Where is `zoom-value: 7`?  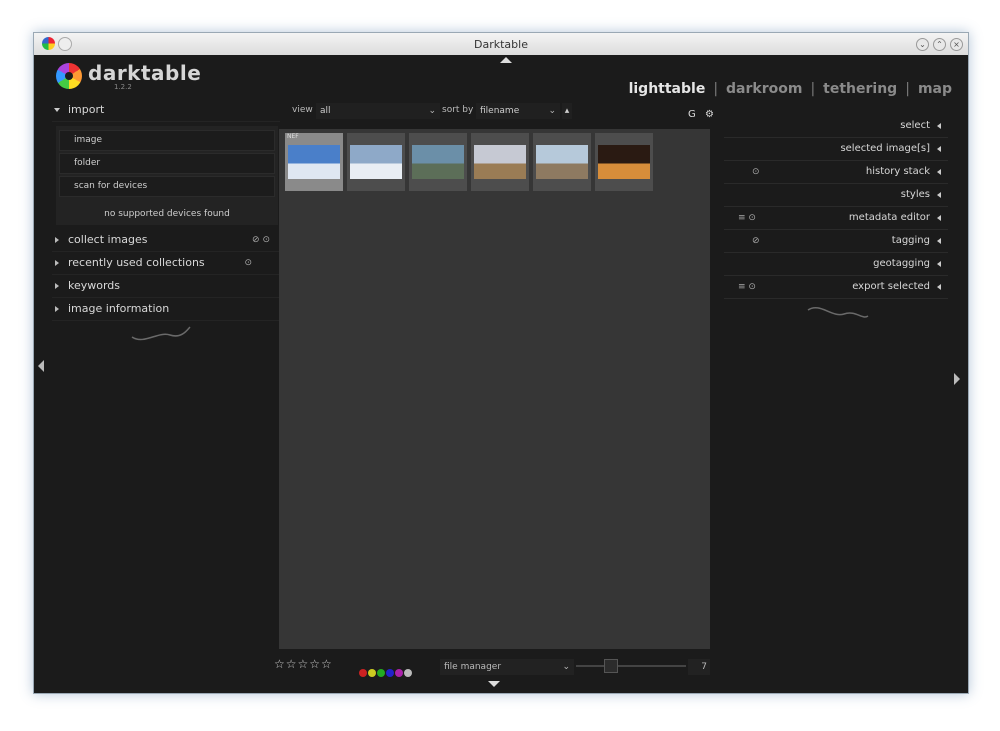
zoom-value: 7 is located at coordinates (699, 667).